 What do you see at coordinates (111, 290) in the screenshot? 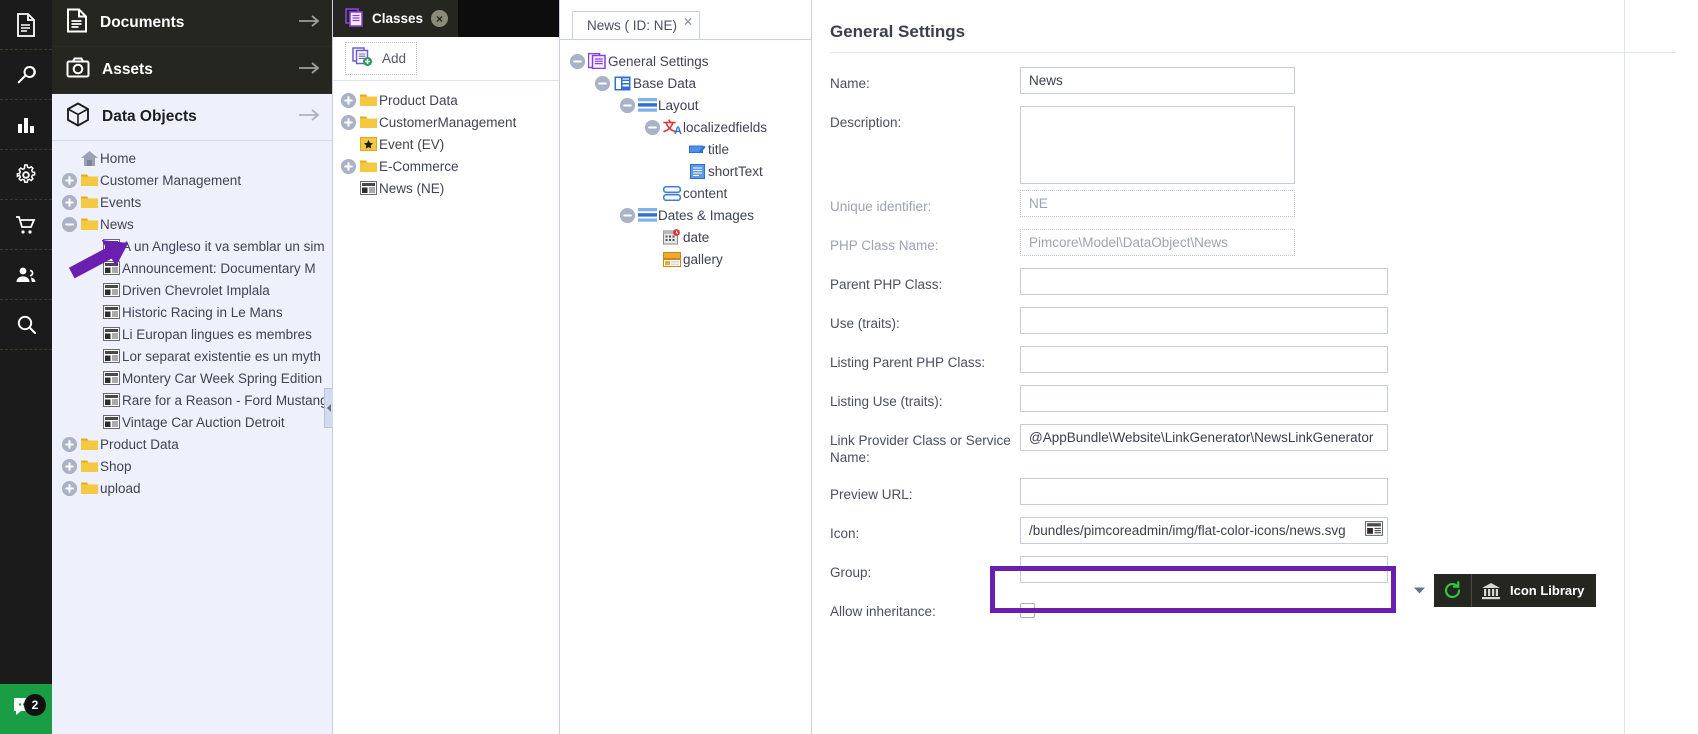
I see `news-icon` at bounding box center [111, 290].